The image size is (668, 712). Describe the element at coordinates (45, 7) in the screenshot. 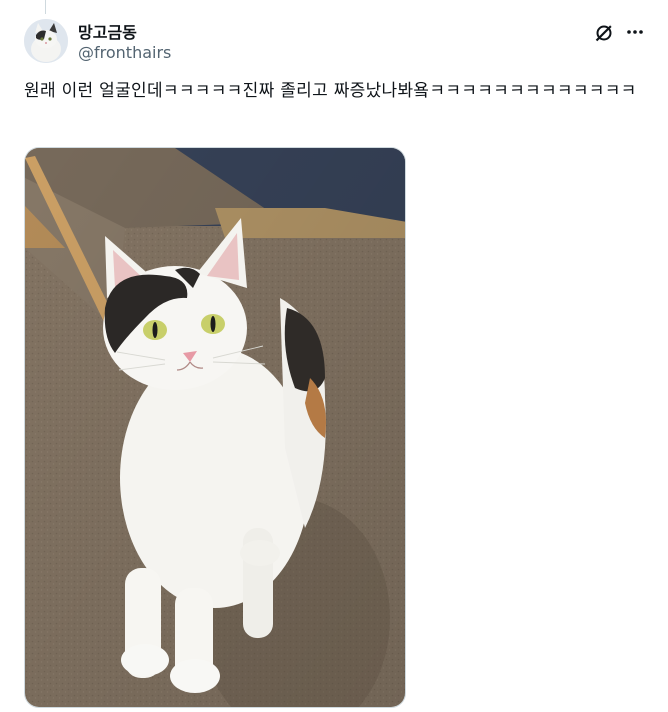

I see `thread-connector-line` at that location.